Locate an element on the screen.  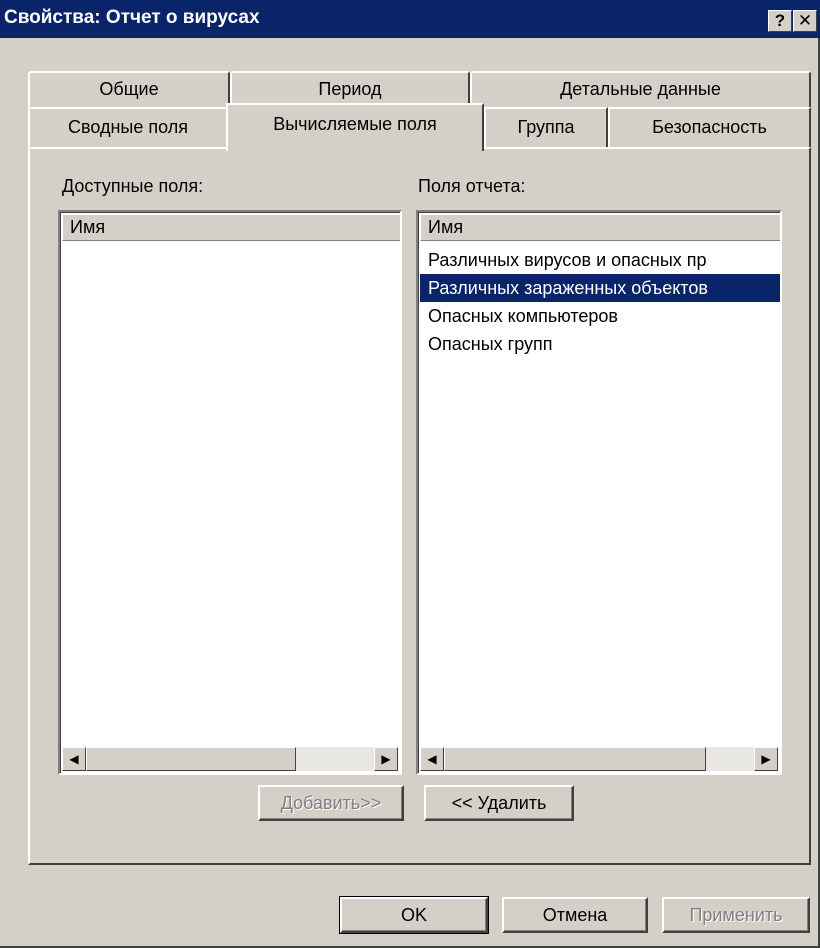
close-button: ✕ is located at coordinates (805, 21).